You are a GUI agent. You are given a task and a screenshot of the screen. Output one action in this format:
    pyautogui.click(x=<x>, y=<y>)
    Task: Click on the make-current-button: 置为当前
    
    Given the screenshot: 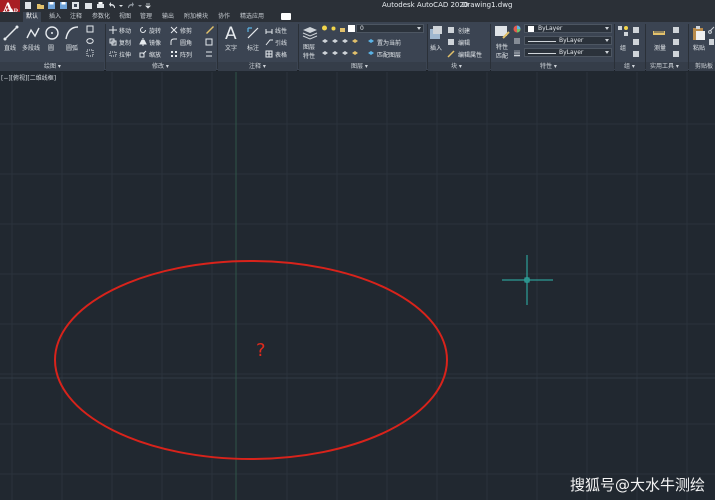 What is the action you would take?
    pyautogui.click(x=389, y=42)
    